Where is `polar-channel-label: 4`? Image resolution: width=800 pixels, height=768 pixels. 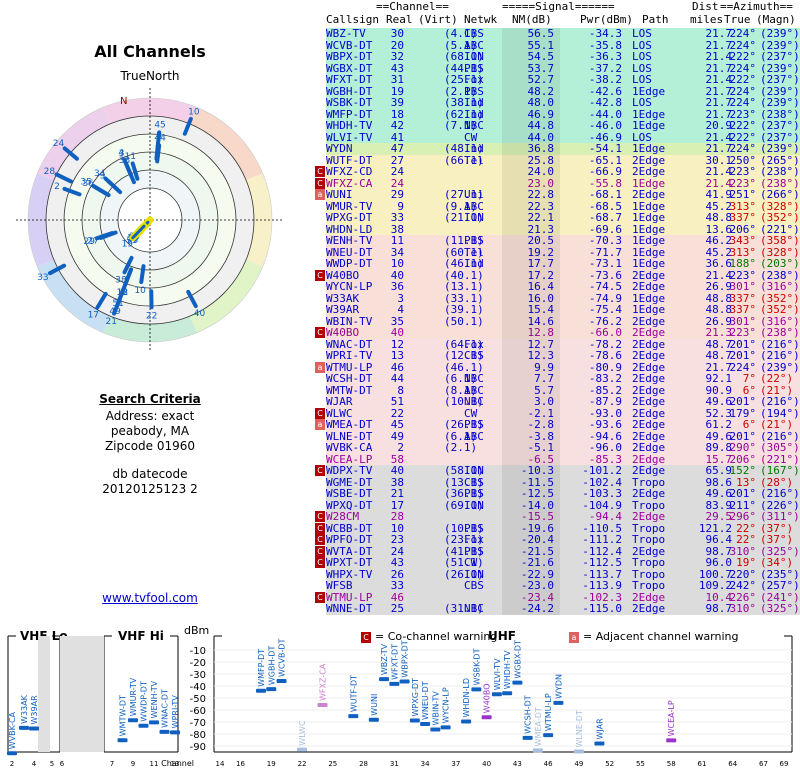
polar-channel-label: 4 is located at coordinates (121, 153).